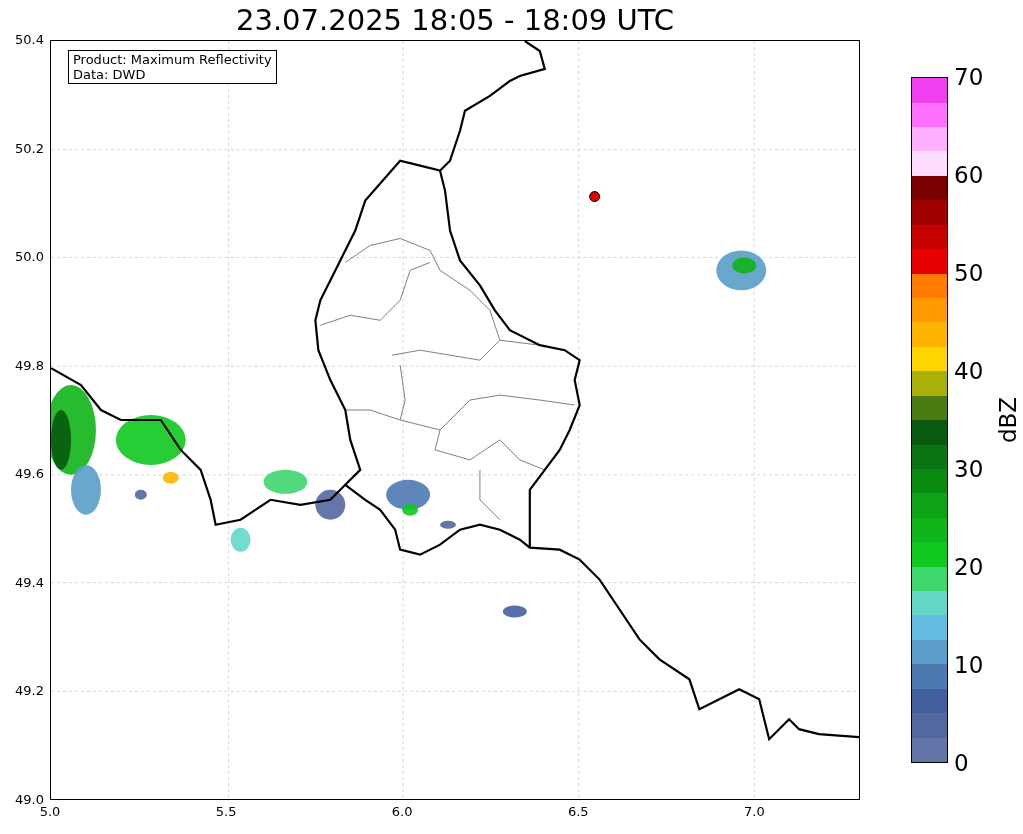  Describe the element at coordinates (29, 148) in the screenshot. I see `axis-tick-label: 50.2` at that location.